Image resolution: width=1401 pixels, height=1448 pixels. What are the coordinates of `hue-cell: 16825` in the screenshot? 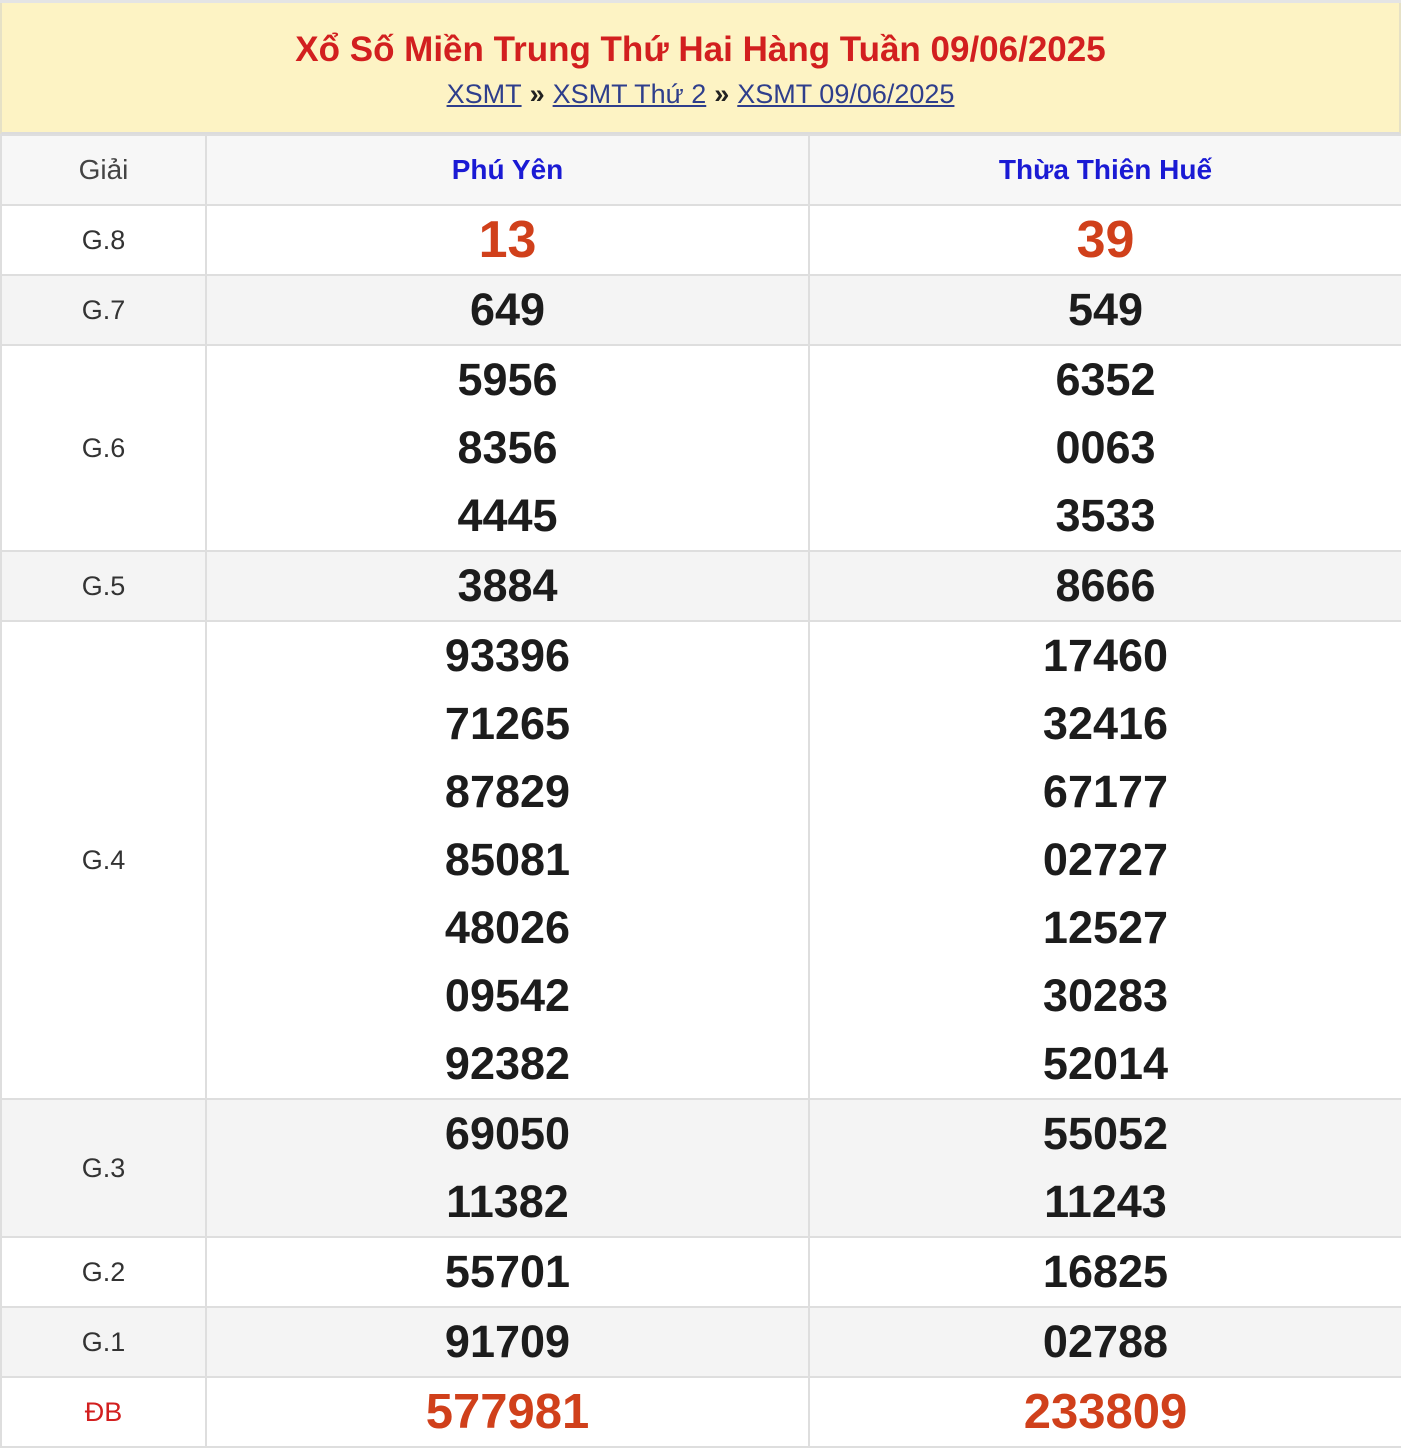 It's located at (1104, 1272).